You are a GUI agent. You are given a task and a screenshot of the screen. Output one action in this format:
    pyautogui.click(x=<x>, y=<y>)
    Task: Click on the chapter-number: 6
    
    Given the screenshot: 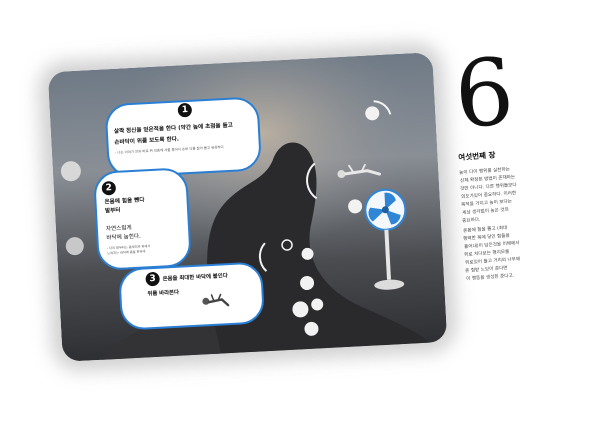 What is the action you would take?
    pyautogui.click(x=484, y=93)
    